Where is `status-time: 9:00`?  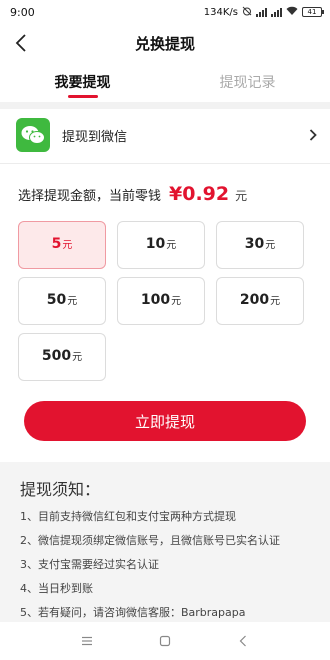
status-time: 9:00 is located at coordinates (22, 12).